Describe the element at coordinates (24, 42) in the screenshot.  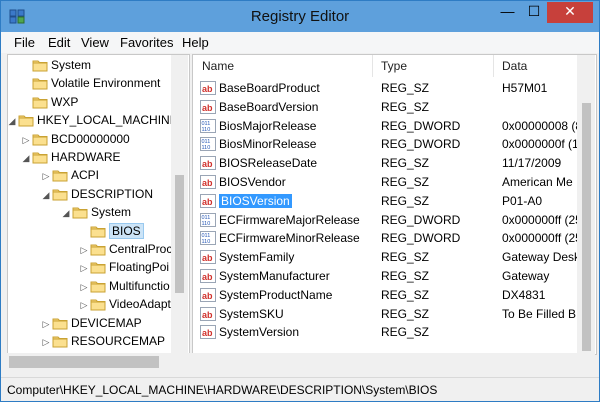
I see `menu-file: File` at that location.